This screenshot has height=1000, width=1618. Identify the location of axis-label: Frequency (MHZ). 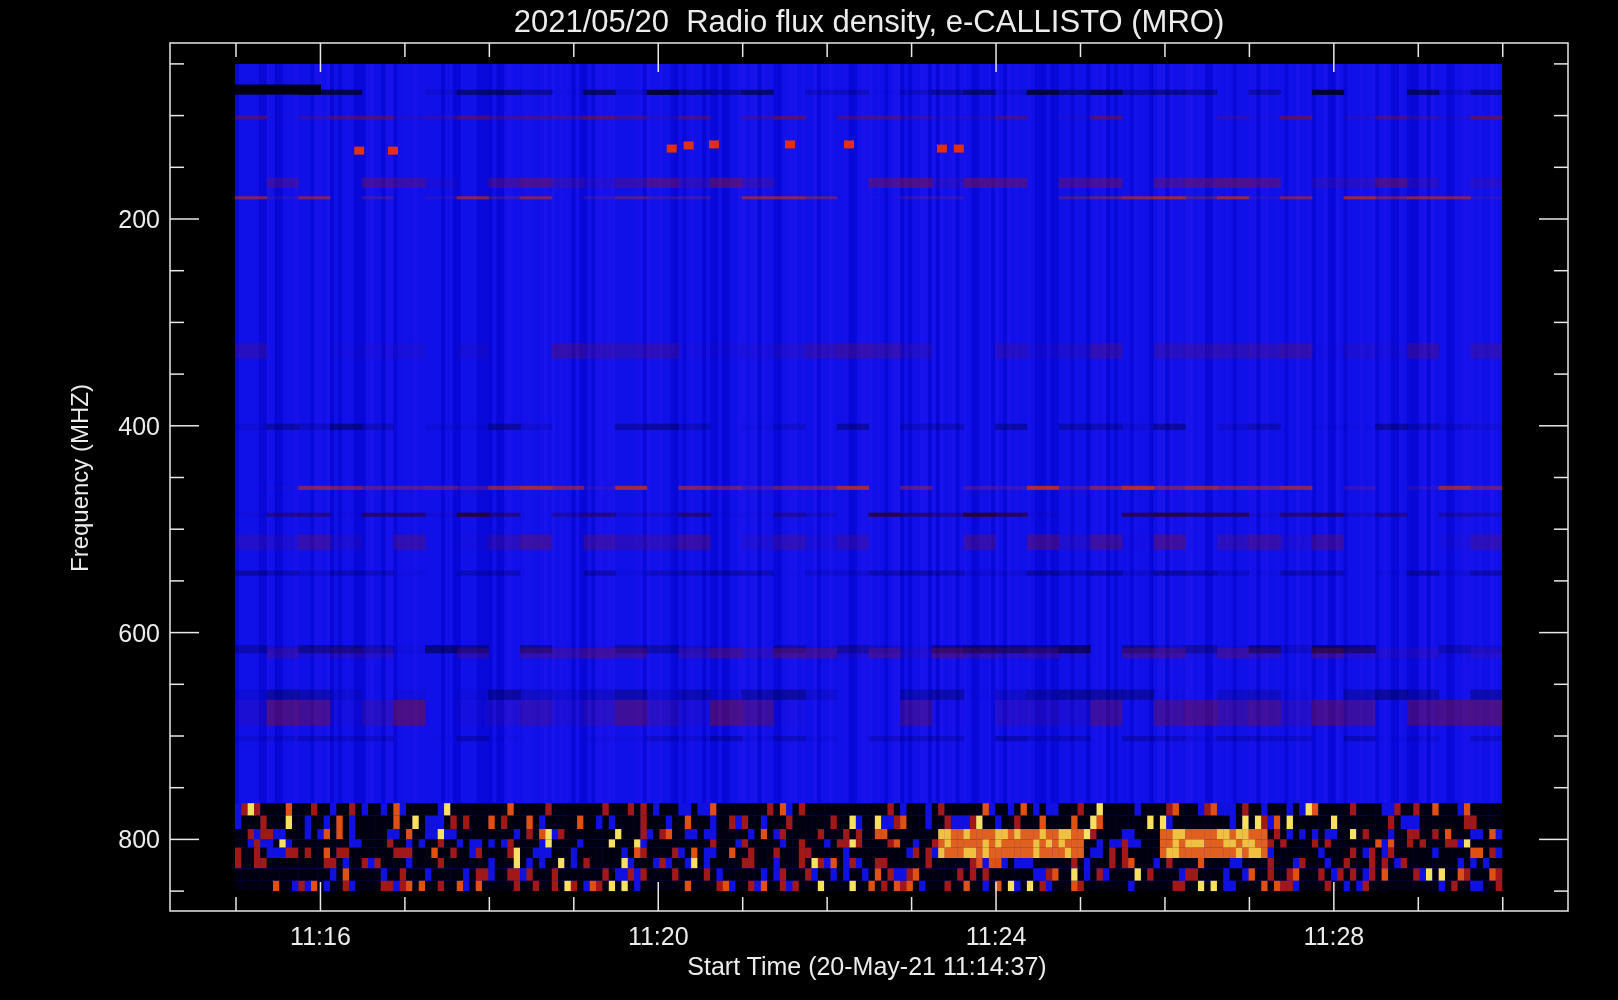
(79, 478).